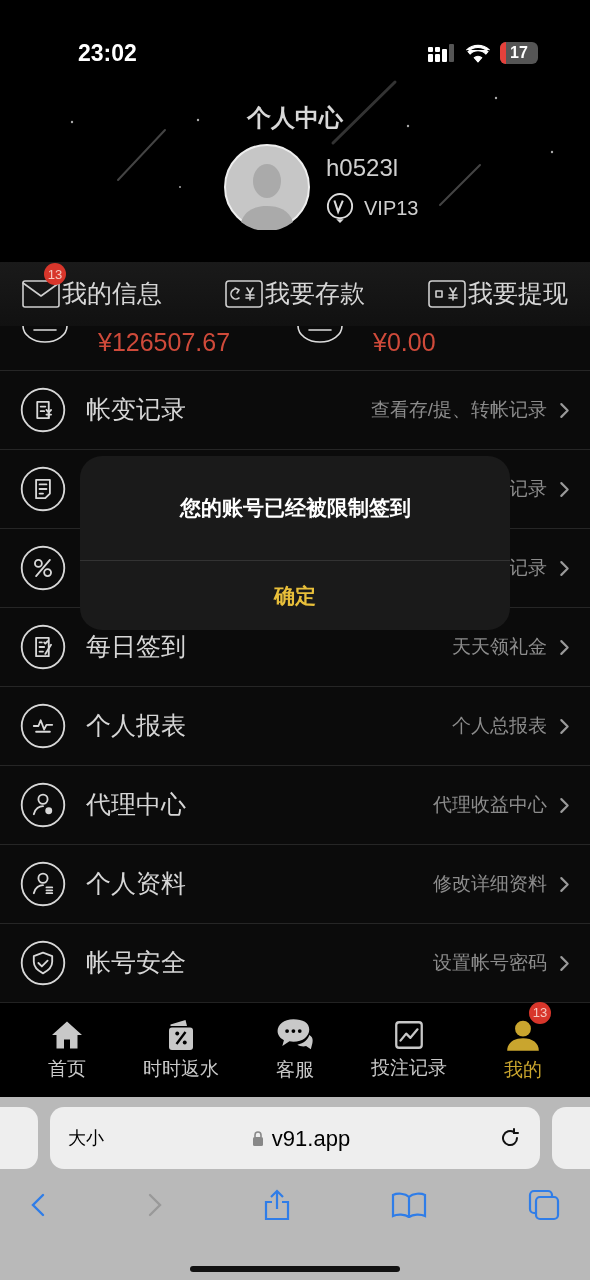  What do you see at coordinates (540, 1012) in the screenshot?
I see `notification-badge: 13` at bounding box center [540, 1012].